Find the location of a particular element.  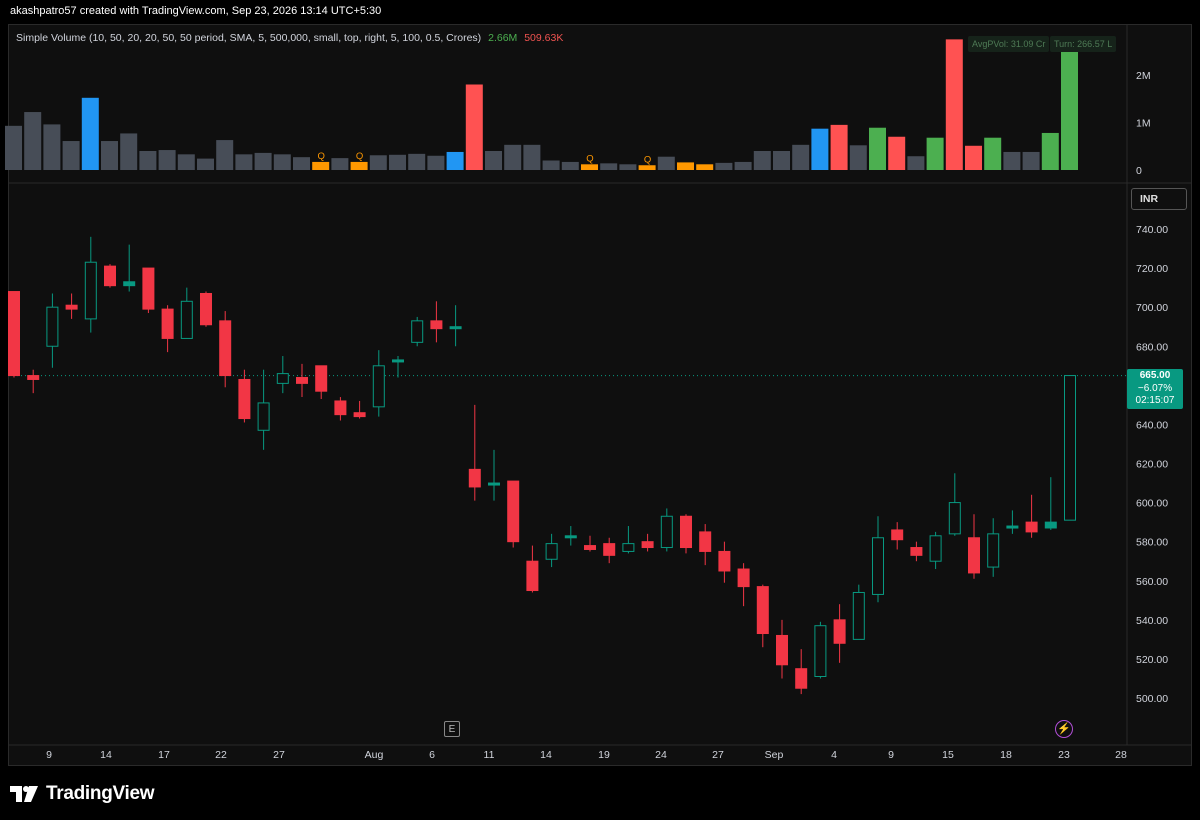

time-tick-label: 22 is located at coordinates (221, 755).